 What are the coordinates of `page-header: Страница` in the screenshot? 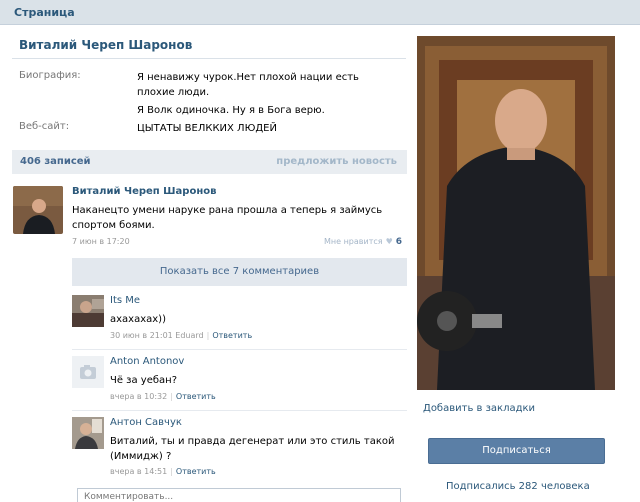 It's located at (320, 12).